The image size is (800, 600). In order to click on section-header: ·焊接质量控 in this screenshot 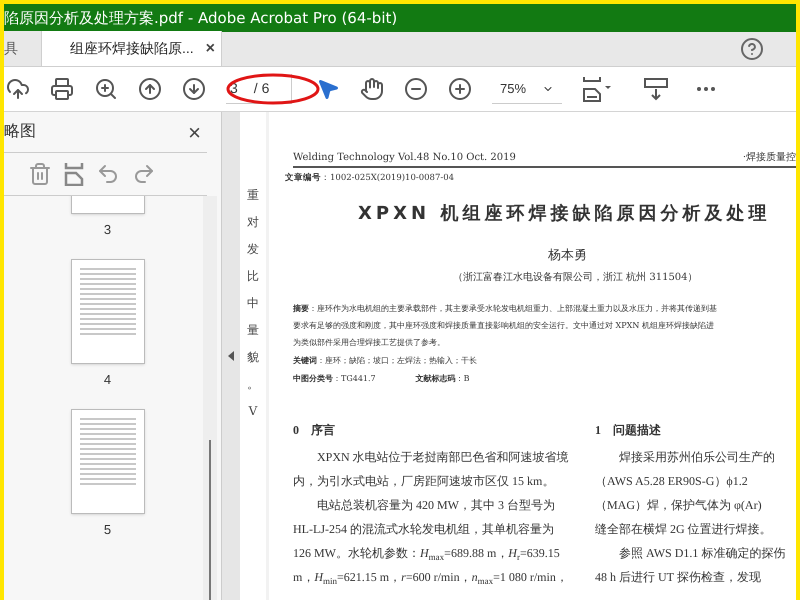, I will do `click(769, 157)`.